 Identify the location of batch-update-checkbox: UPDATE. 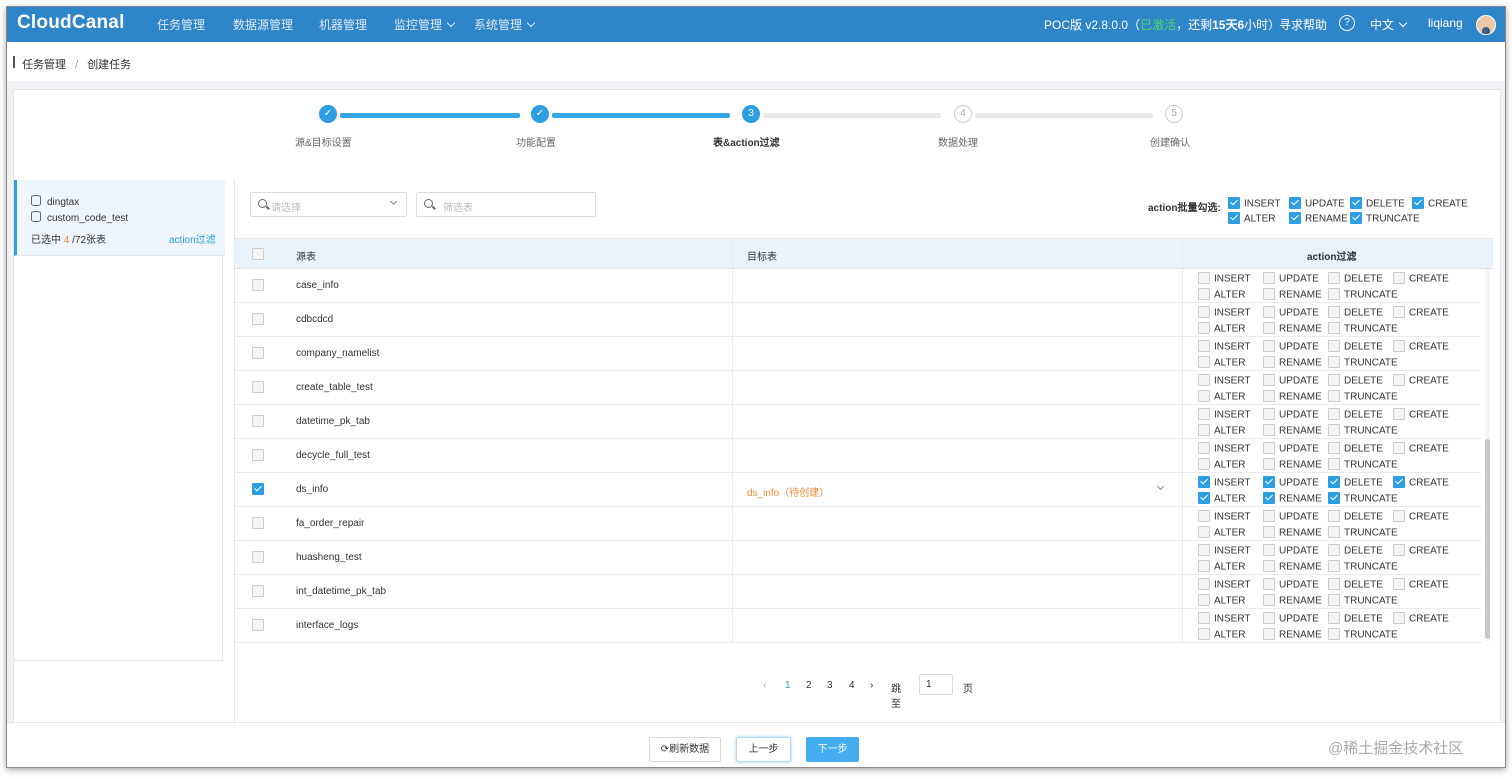
(1317, 203).